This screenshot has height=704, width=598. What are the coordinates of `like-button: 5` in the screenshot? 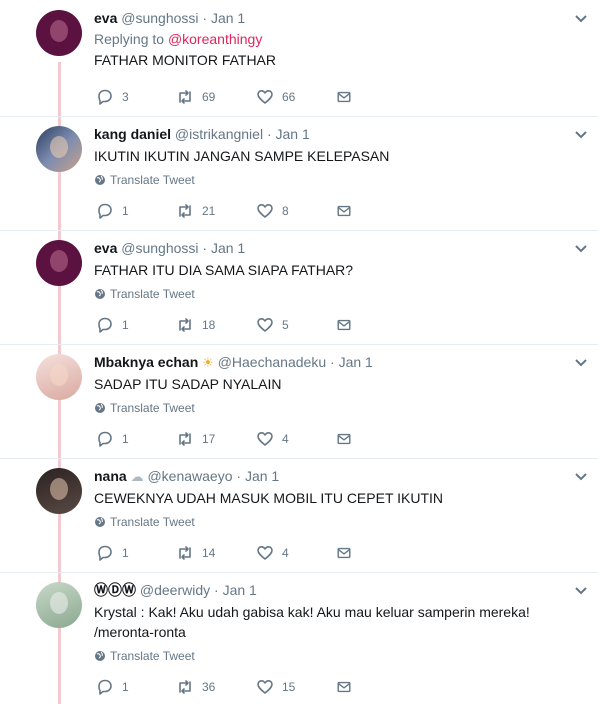 It's located at (296, 325).